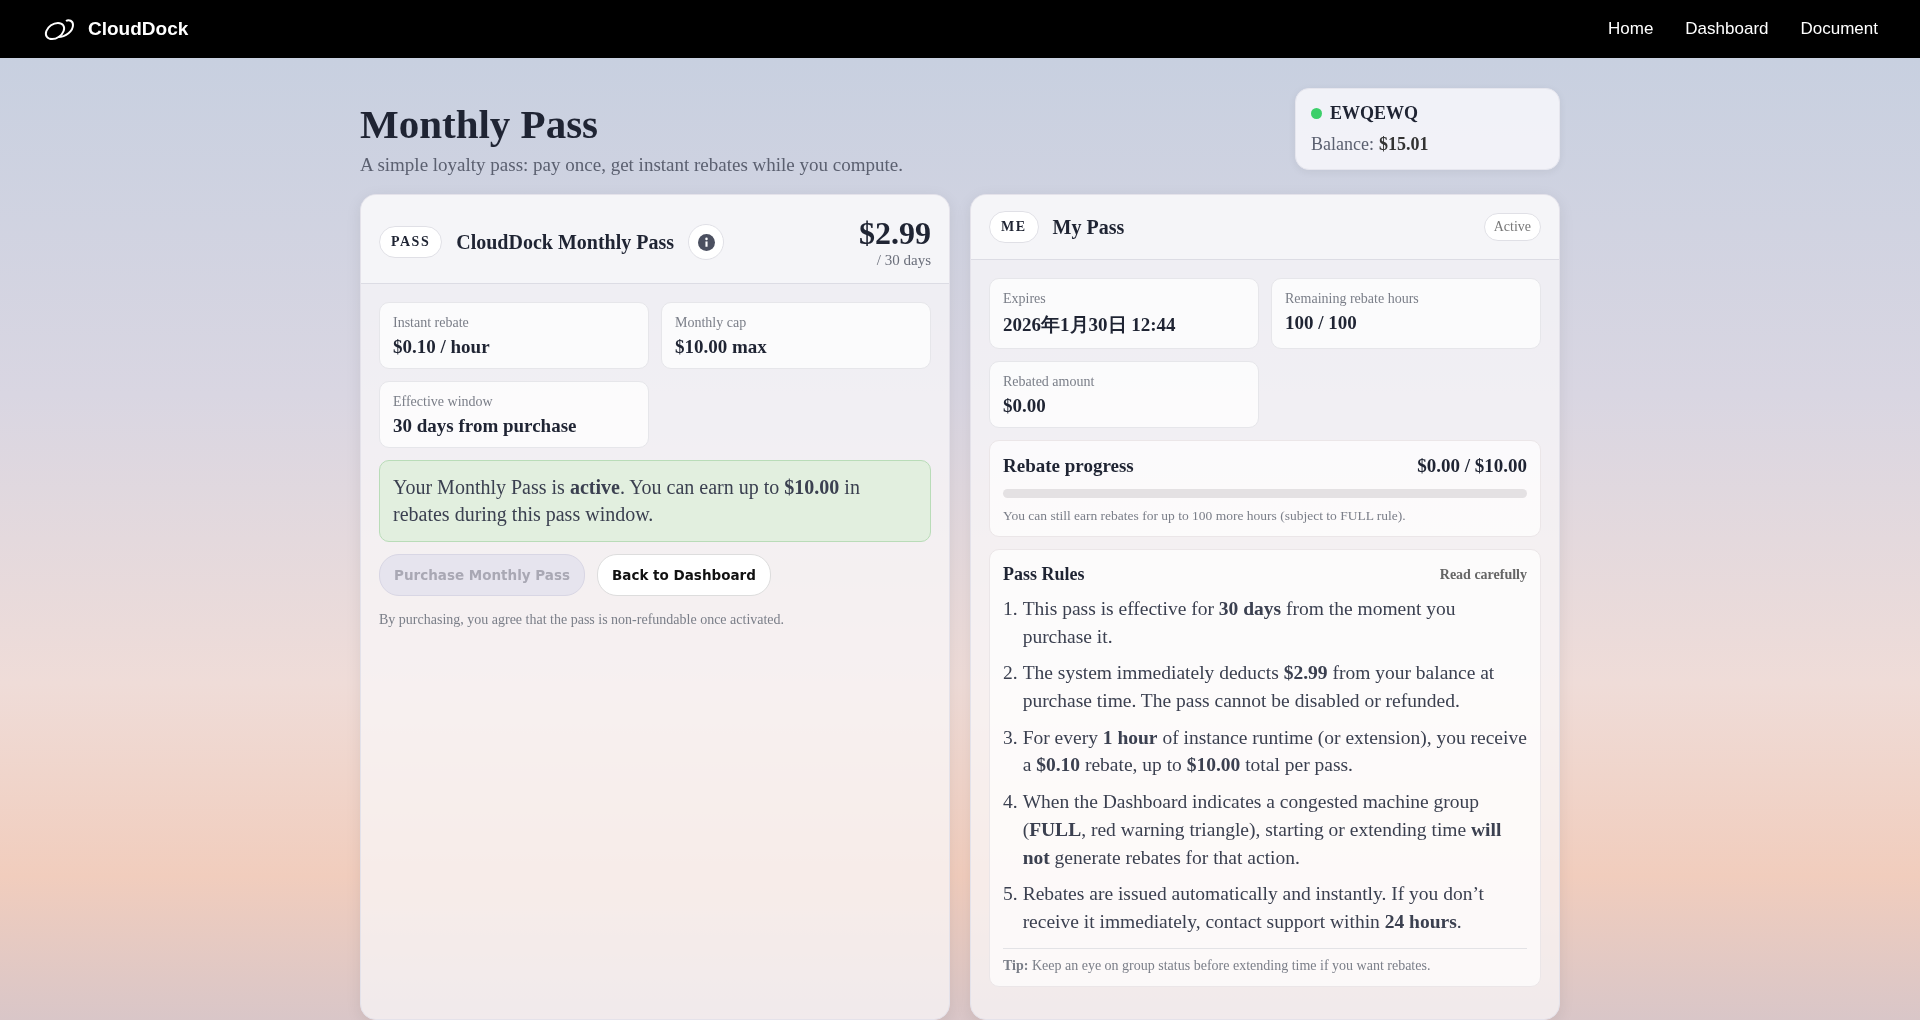 This screenshot has width=1920, height=1020. Describe the element at coordinates (1088, 227) in the screenshot. I see `card-title: My Pass` at that location.